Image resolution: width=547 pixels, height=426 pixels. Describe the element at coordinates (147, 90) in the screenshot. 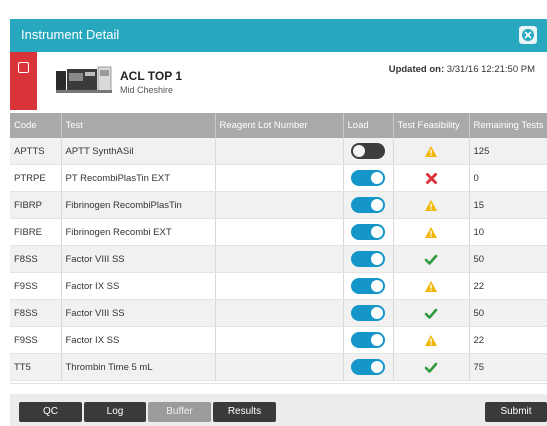

I see `instrument-site: Mid Cheshire` at that location.